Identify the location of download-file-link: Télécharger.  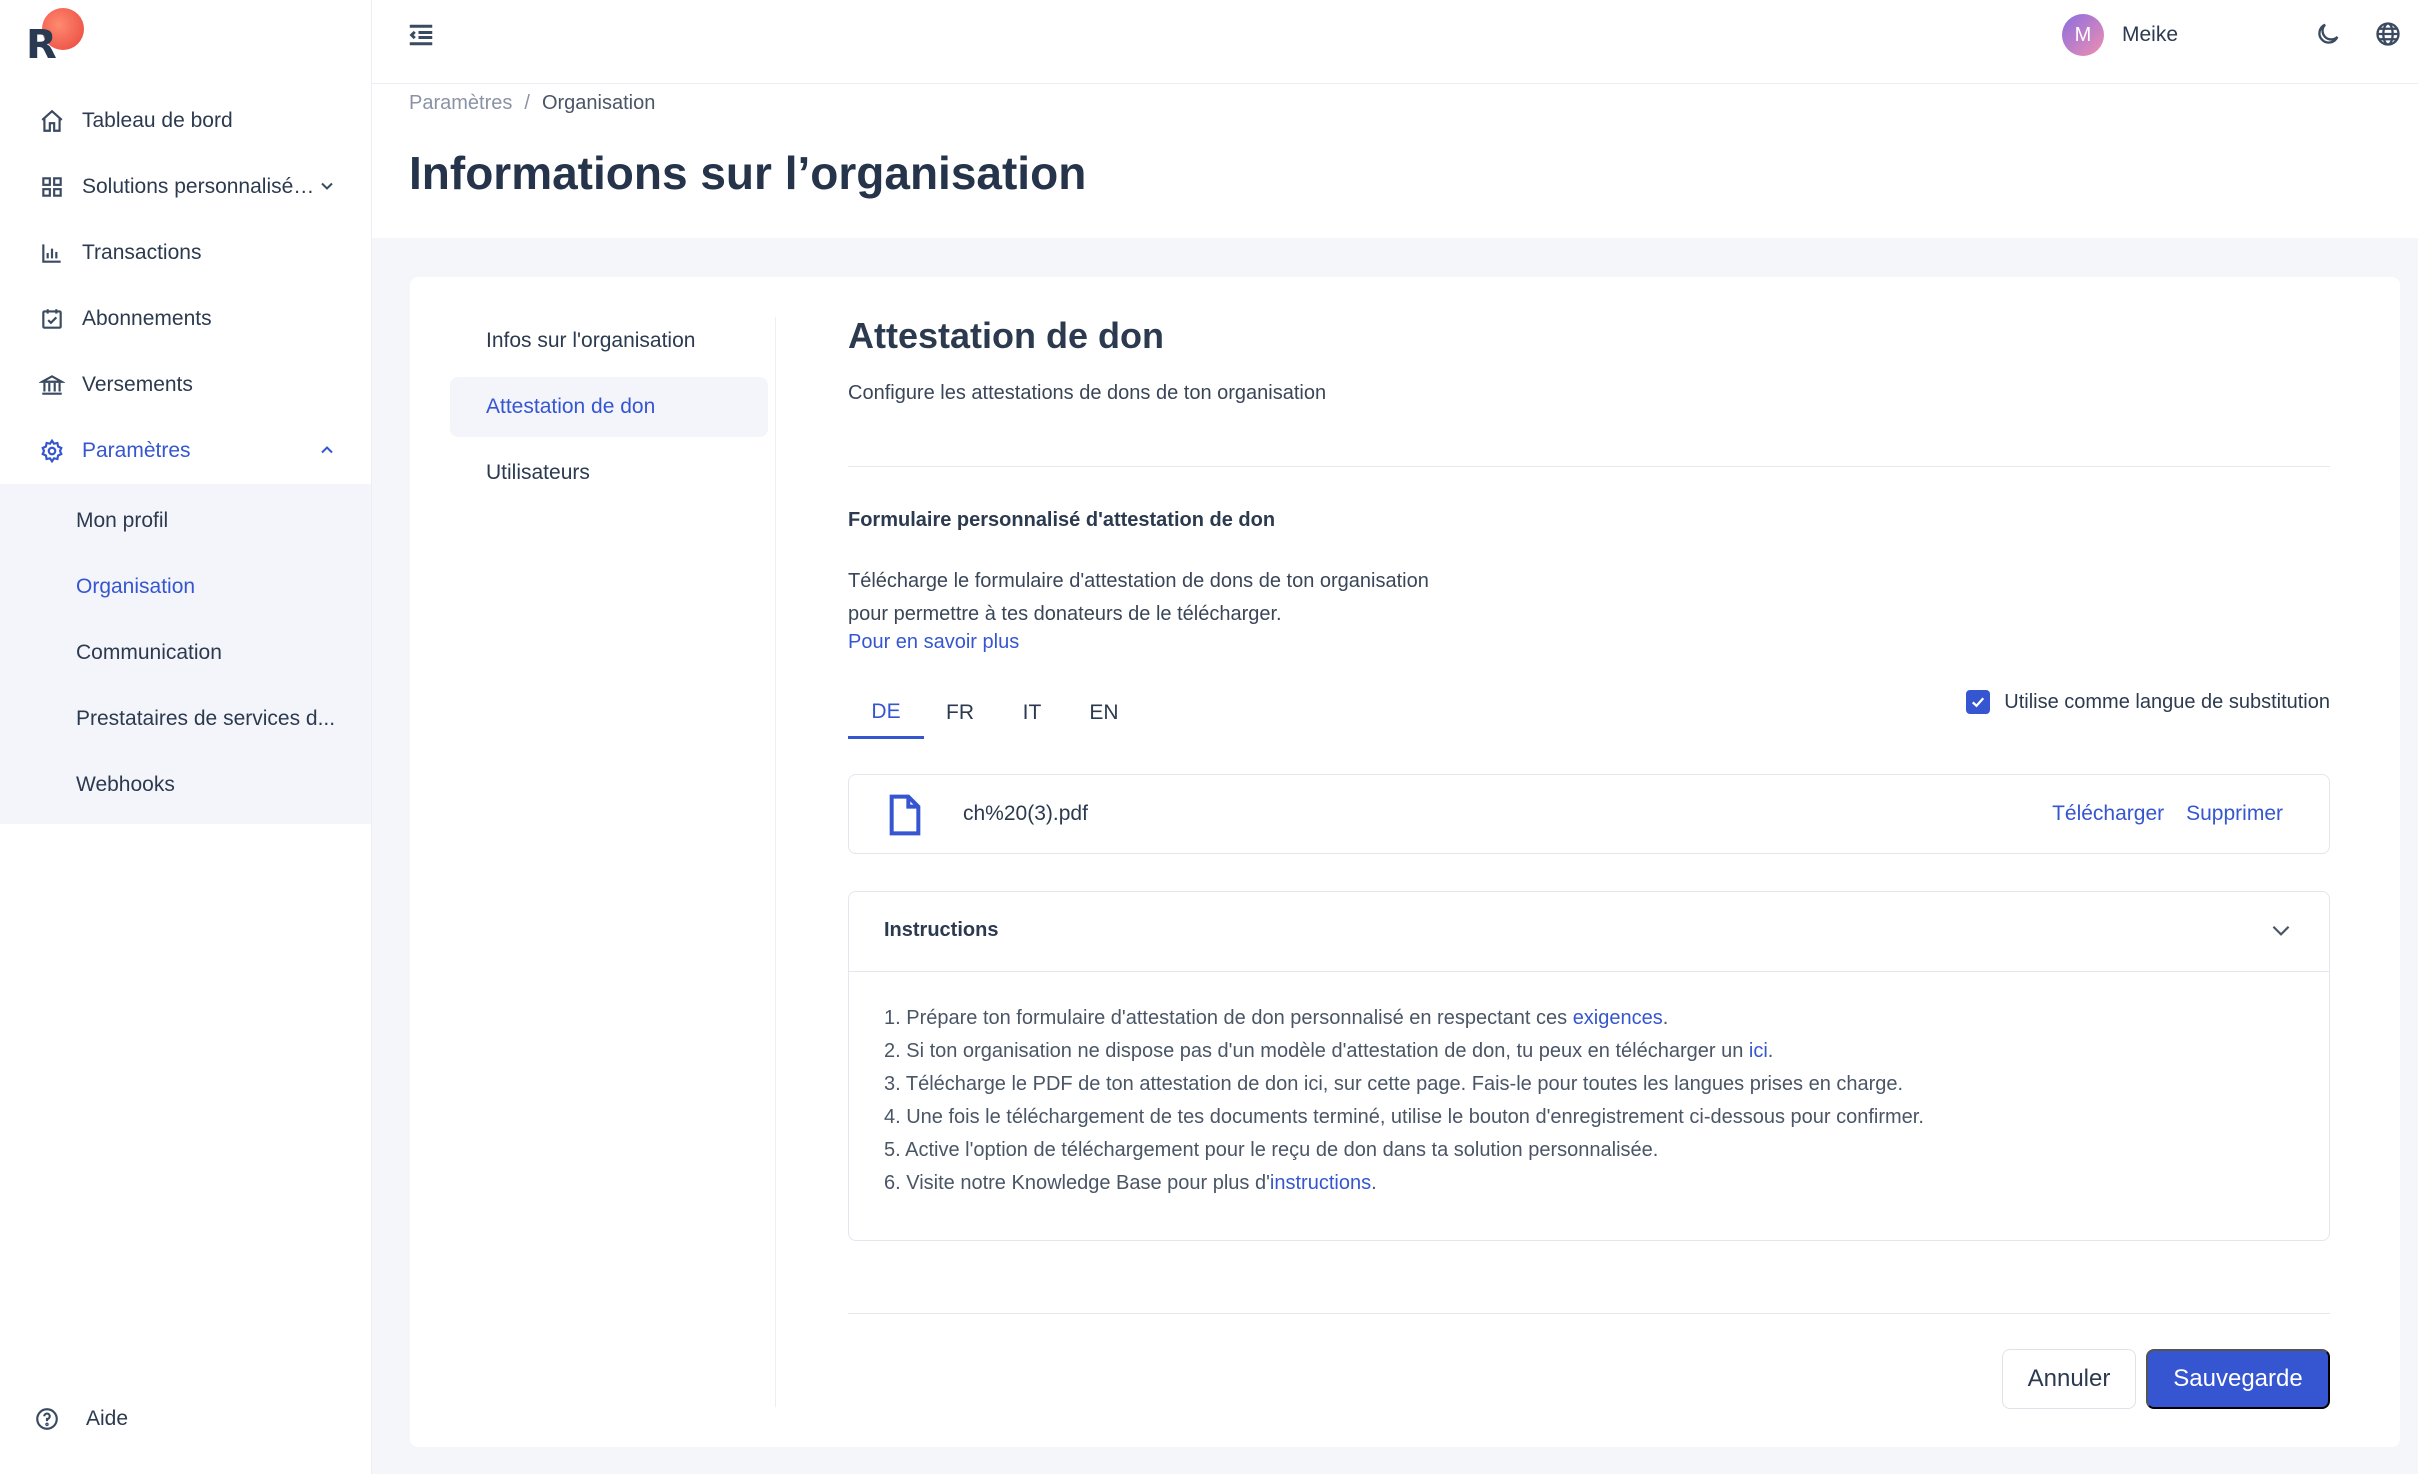
(2108, 814).